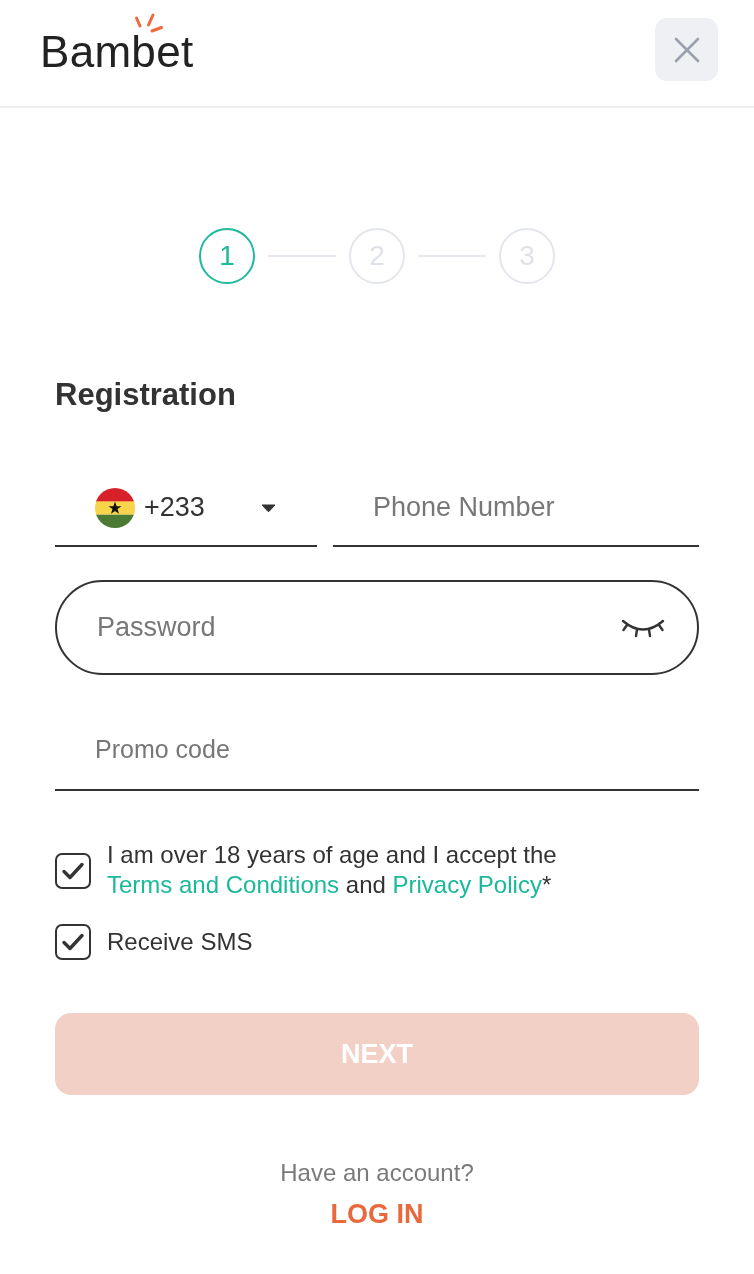 Image resolution: width=754 pixels, height=1274 pixels. Describe the element at coordinates (377, 1214) in the screenshot. I see `login-link: LOG IN` at that location.